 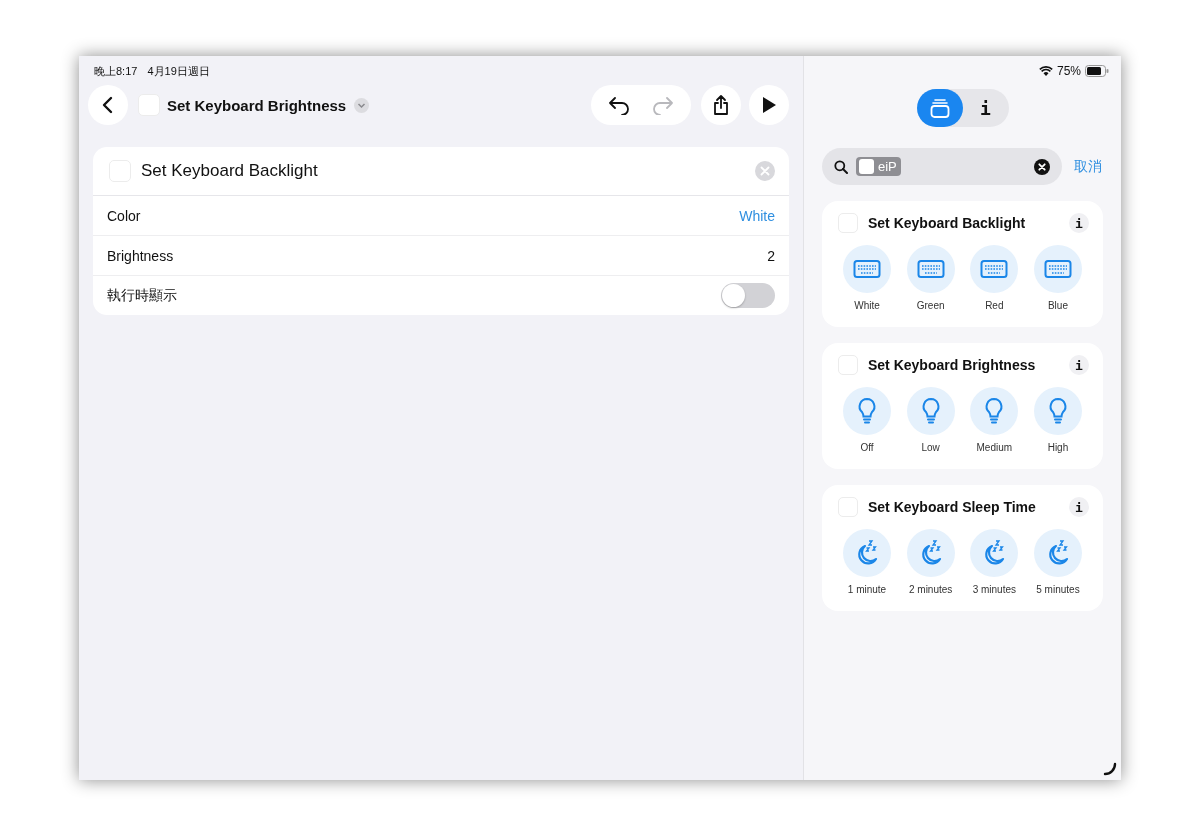 I want to click on parameter-value: White, so click(x=757, y=215).